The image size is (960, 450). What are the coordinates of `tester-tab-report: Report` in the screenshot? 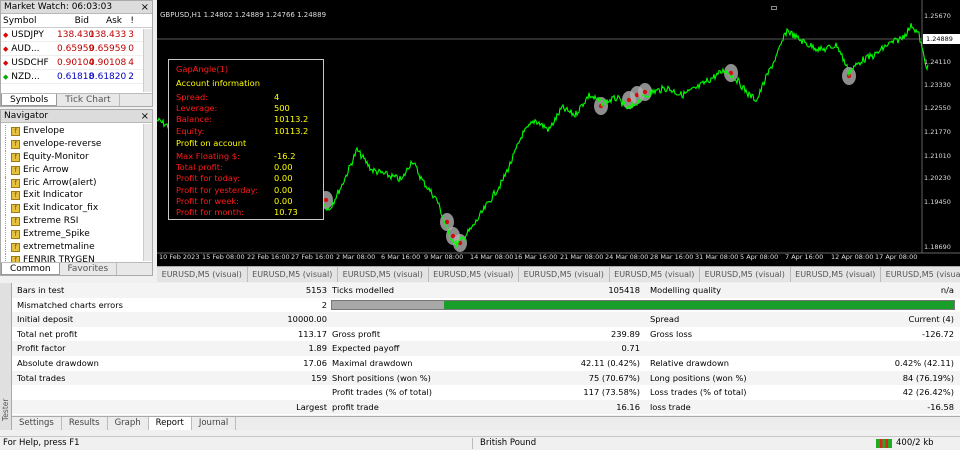 It's located at (170, 423).